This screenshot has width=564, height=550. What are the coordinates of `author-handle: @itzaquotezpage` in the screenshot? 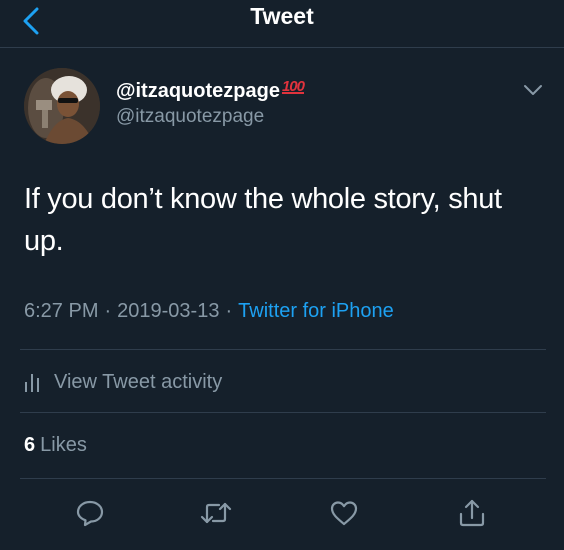 It's located at (190, 117).